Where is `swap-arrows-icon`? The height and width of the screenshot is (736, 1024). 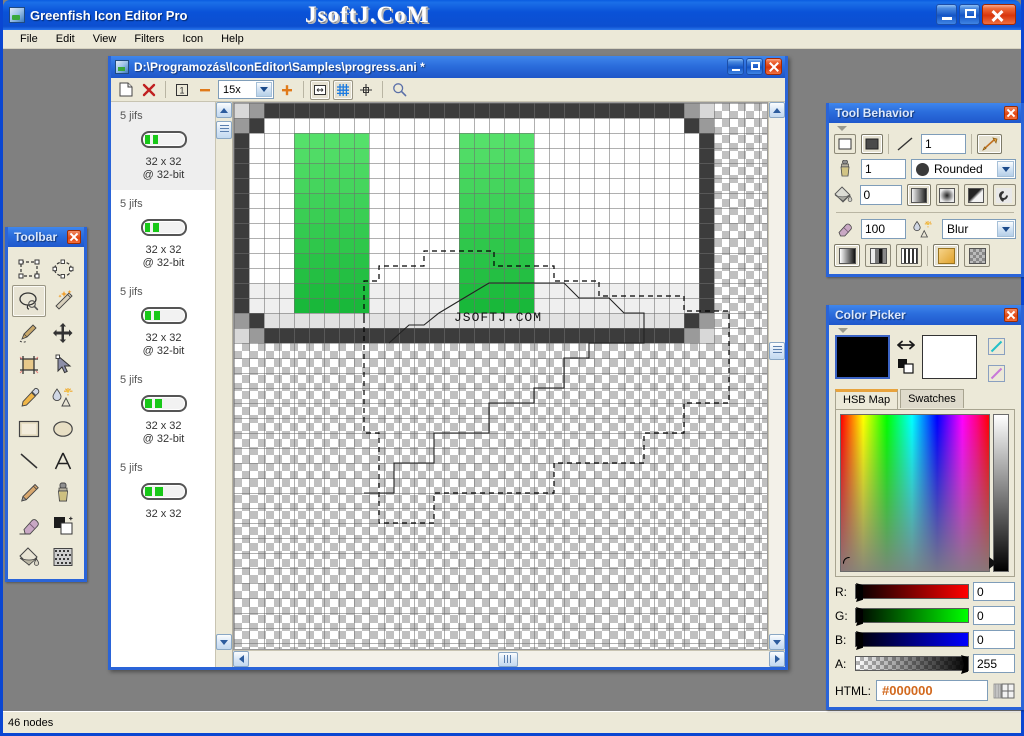 swap-arrows-icon is located at coordinates (906, 345).